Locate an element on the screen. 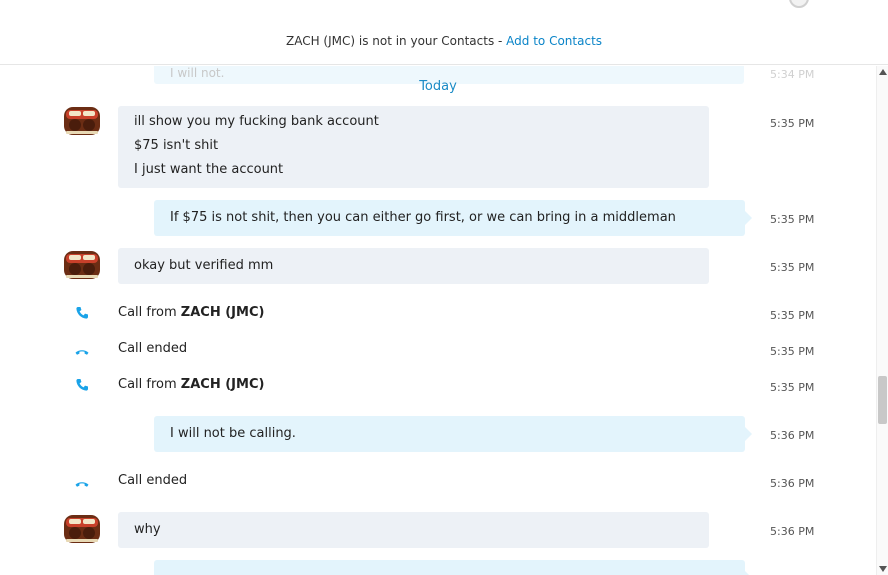  message-text: I will not be calling. is located at coordinates (233, 433).